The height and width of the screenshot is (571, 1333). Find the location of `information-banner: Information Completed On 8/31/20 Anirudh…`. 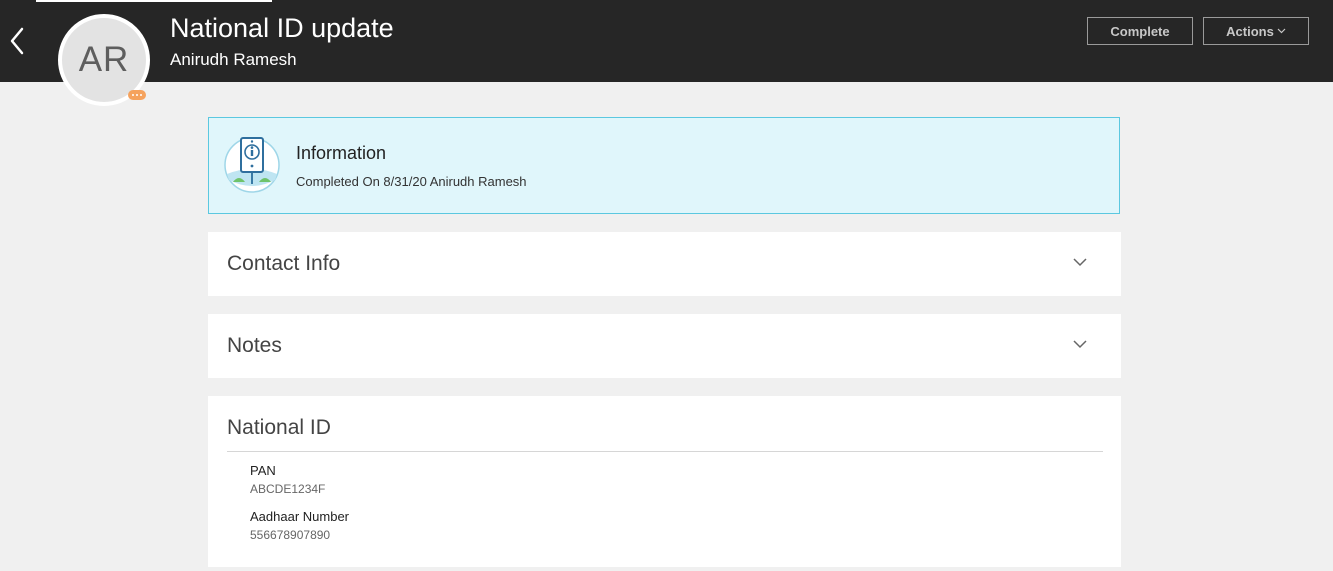

information-banner: Information Completed On 8/31/20 Anirudh… is located at coordinates (664, 165).